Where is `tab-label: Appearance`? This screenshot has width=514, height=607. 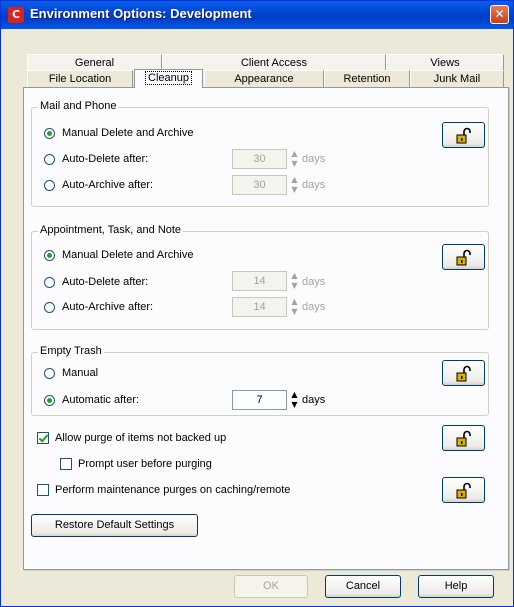
tab-label: Appearance is located at coordinates (264, 79).